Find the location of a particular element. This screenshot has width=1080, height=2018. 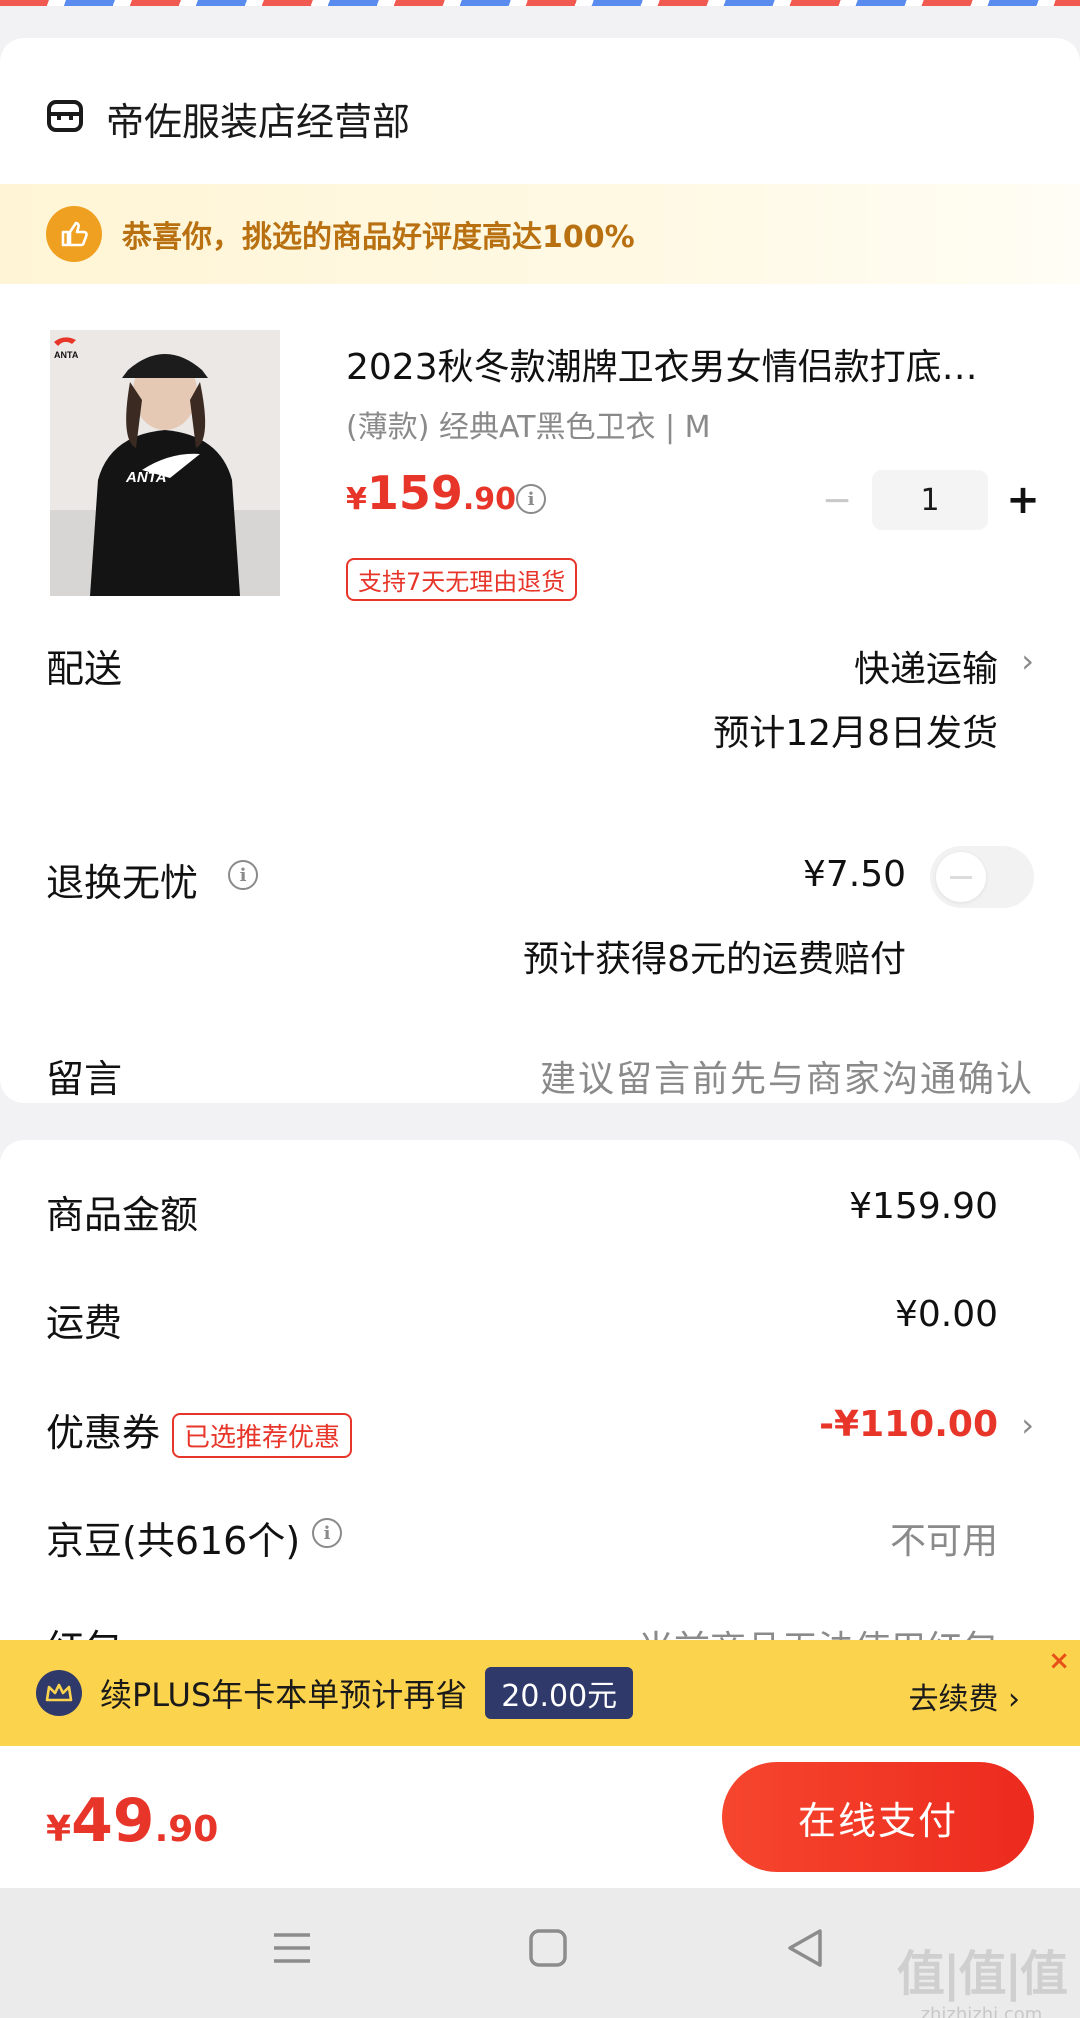

total-price: ¥49.90 is located at coordinates (132, 1821).